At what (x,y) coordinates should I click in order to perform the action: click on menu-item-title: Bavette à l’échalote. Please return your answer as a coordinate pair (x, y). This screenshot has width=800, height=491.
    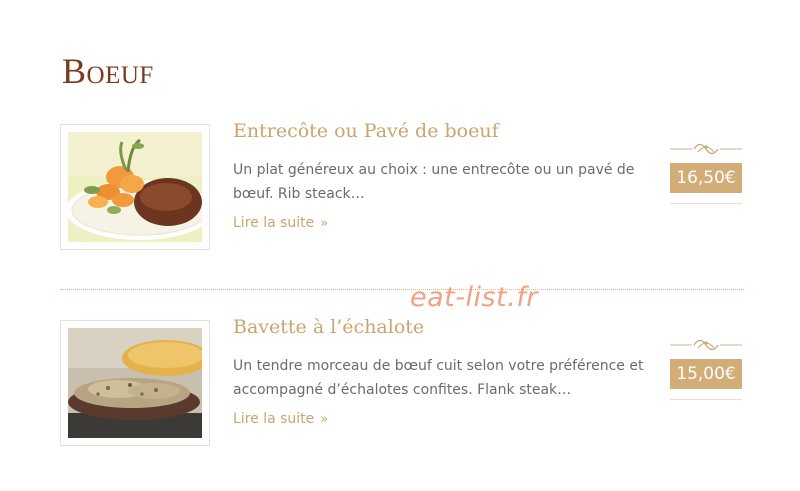
    Looking at the image, I should click on (328, 327).